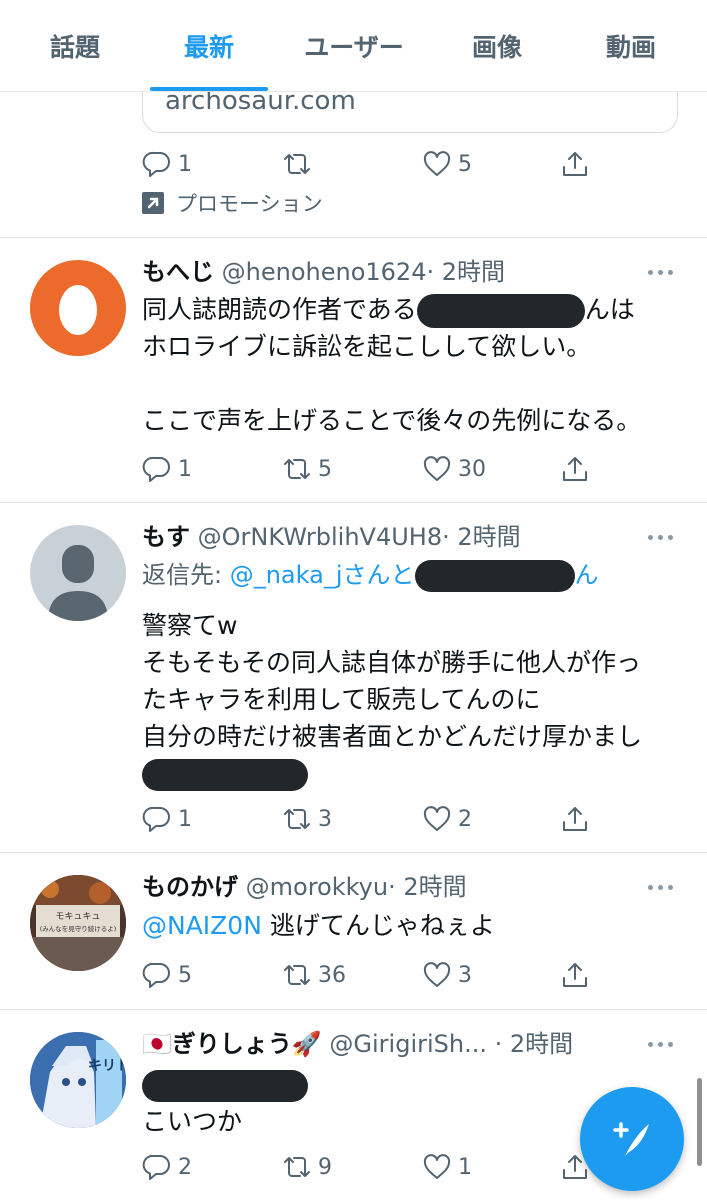  I want to click on display-name: もす, so click(166, 537).